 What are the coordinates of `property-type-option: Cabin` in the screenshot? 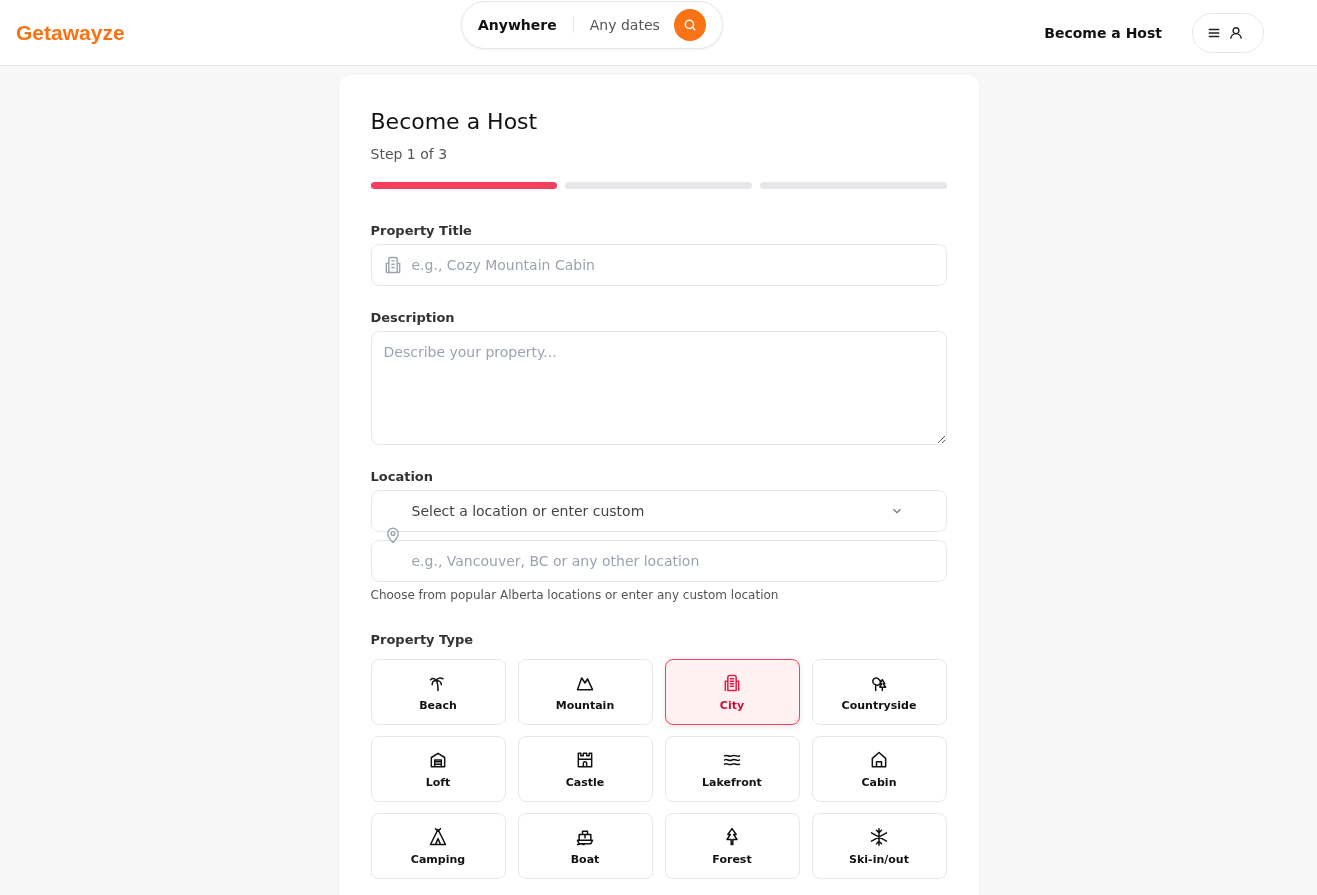 It's located at (879, 769).